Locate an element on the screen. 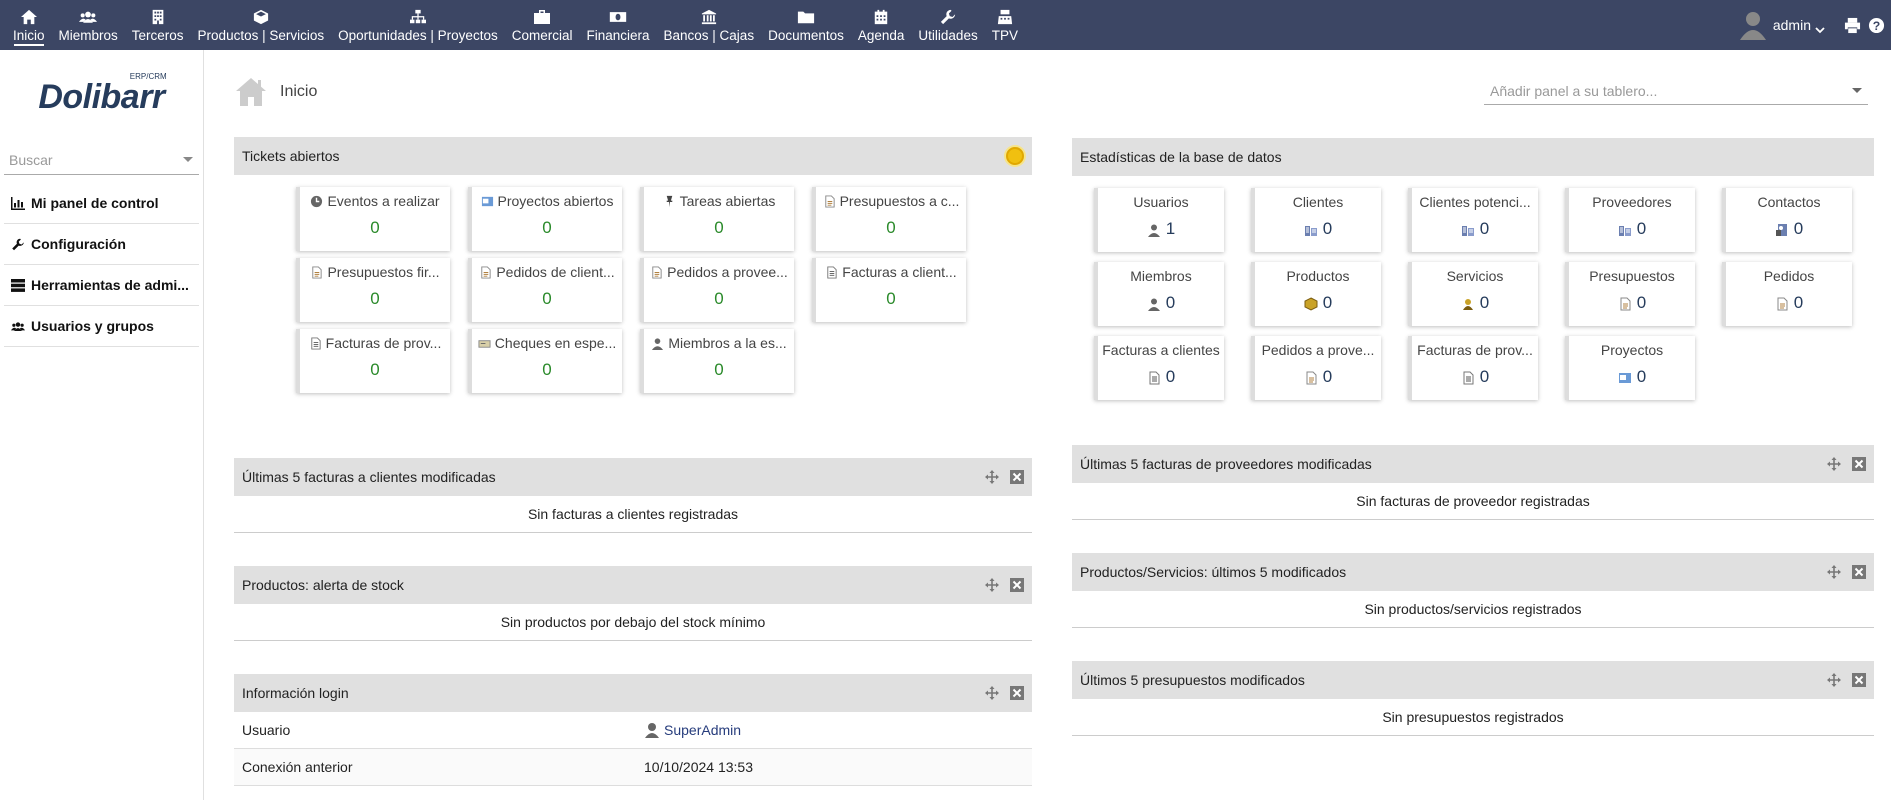  menu-item-usuarios-grupos: Usuarios y grupos is located at coordinates (101, 326).